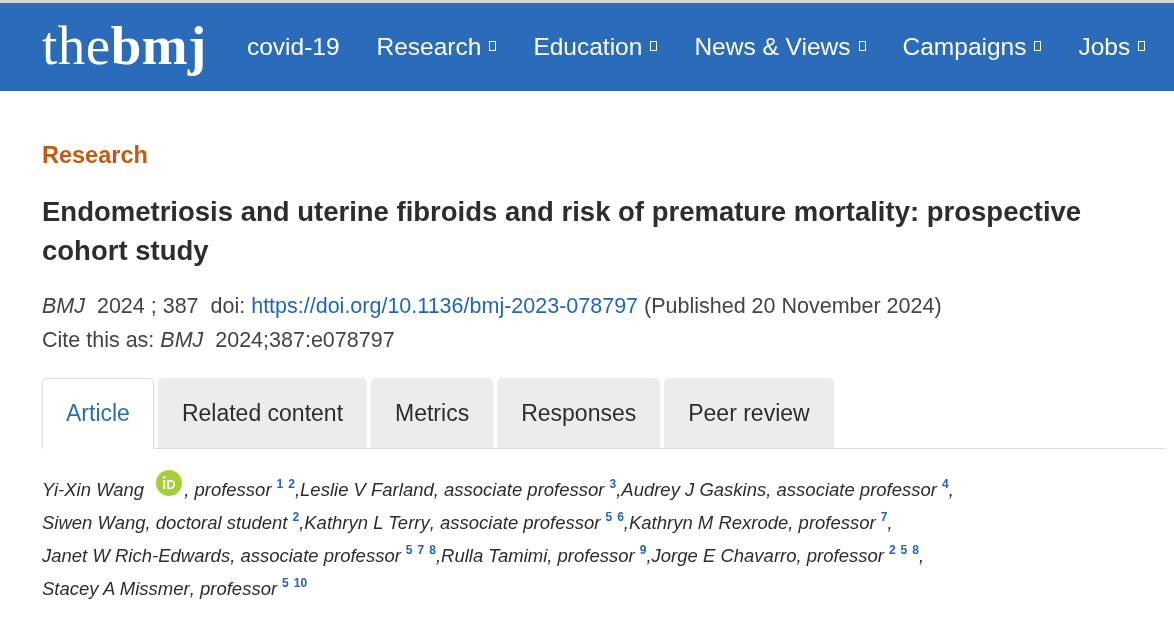 The width and height of the screenshot is (1174, 621). What do you see at coordinates (367, 490) in the screenshot?
I see `author-name: Leslie V Farland` at bounding box center [367, 490].